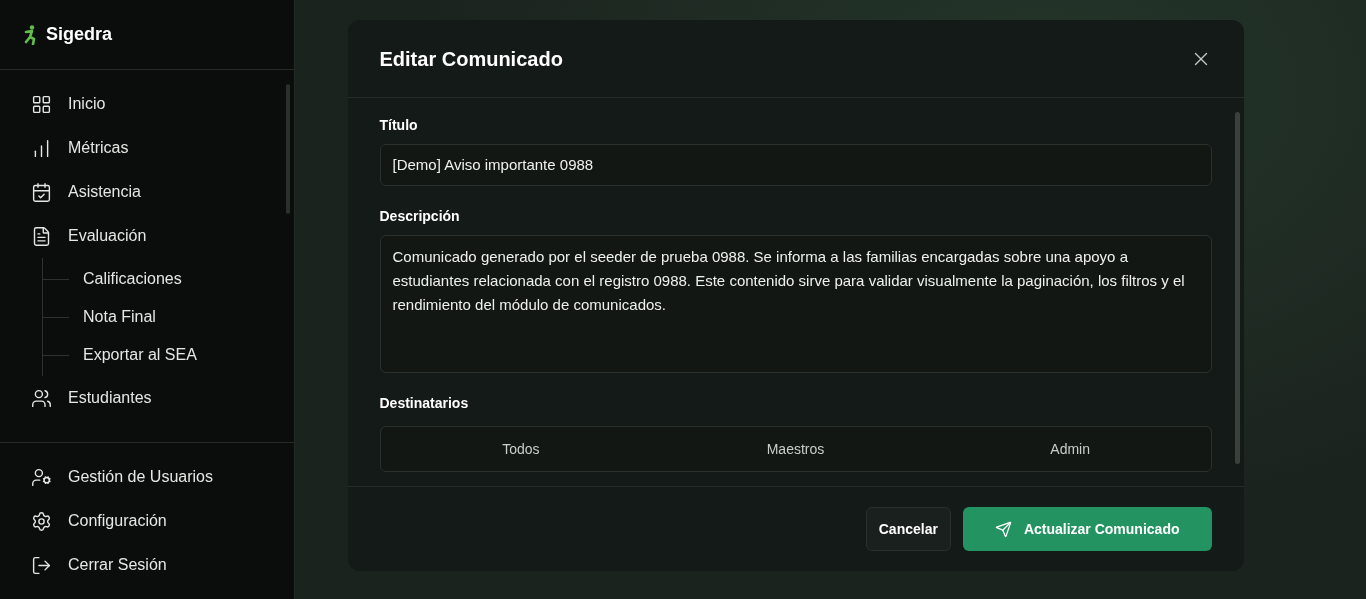 The image size is (1366, 599). I want to click on logout-icon, so click(41, 565).